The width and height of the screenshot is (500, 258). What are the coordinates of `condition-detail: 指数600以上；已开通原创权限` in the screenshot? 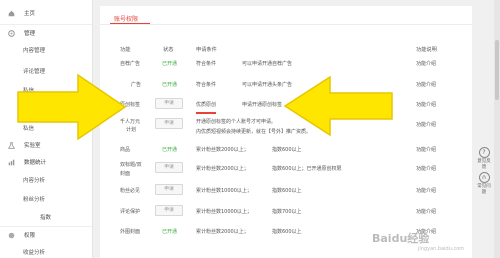 It's located at (307, 169).